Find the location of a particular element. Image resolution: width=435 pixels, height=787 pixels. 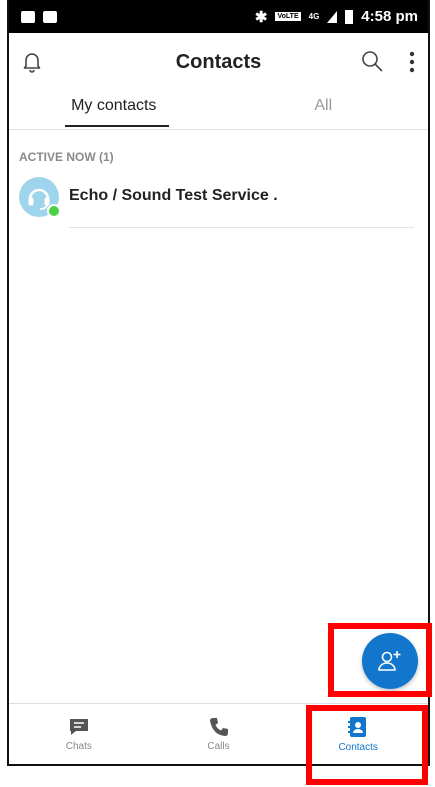

system-status: ✱ VoLTE 4G 4:58 pm is located at coordinates (336, 17).